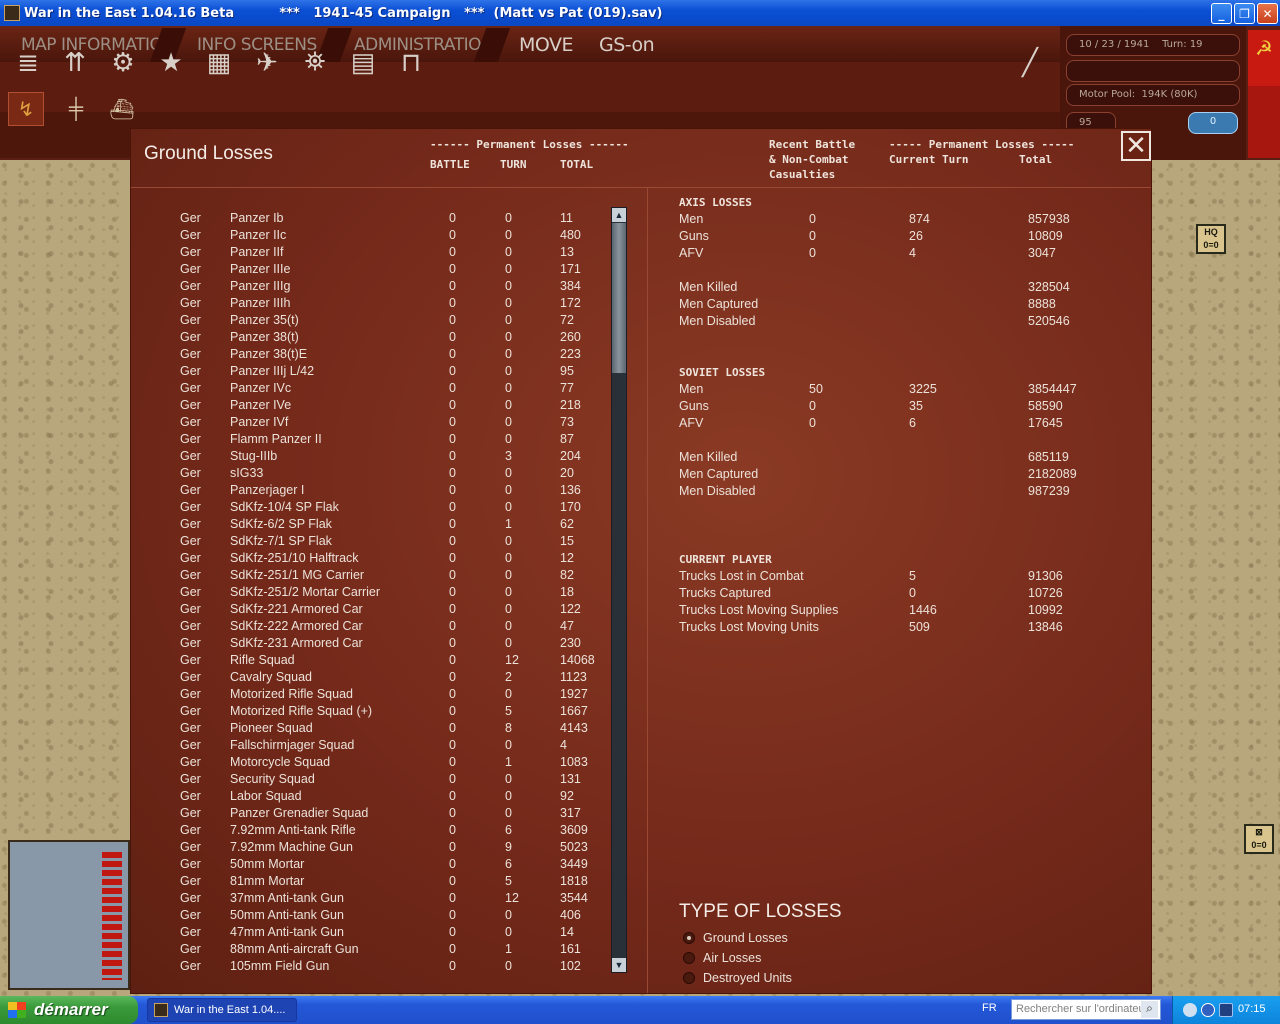  Describe the element at coordinates (371, 372) in the screenshot. I see `table-row: Ger Panzer IIIj L/42 0 0 95` at that location.